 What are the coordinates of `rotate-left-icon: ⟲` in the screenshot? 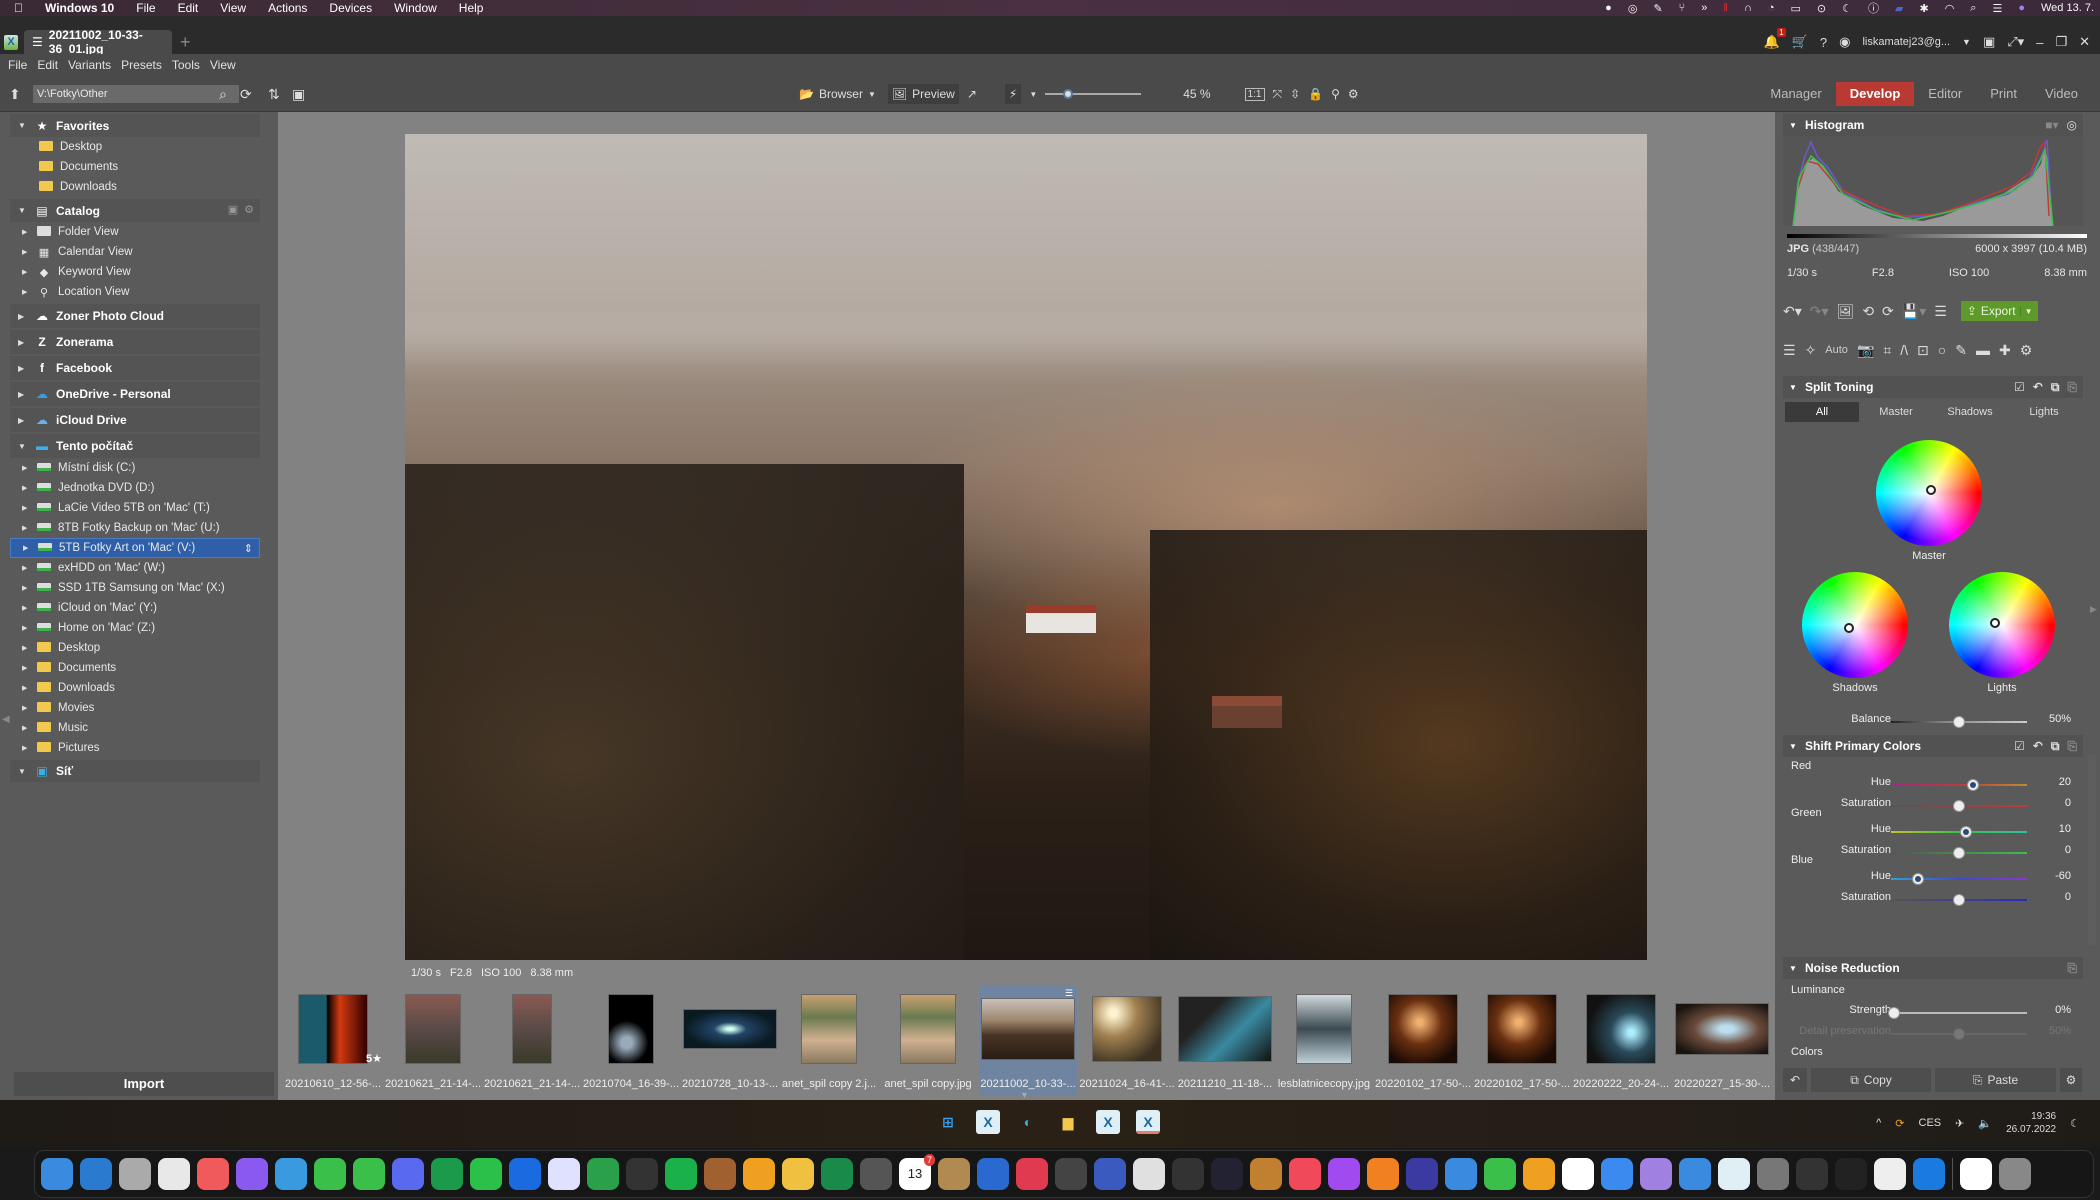 It's located at (1868, 311).